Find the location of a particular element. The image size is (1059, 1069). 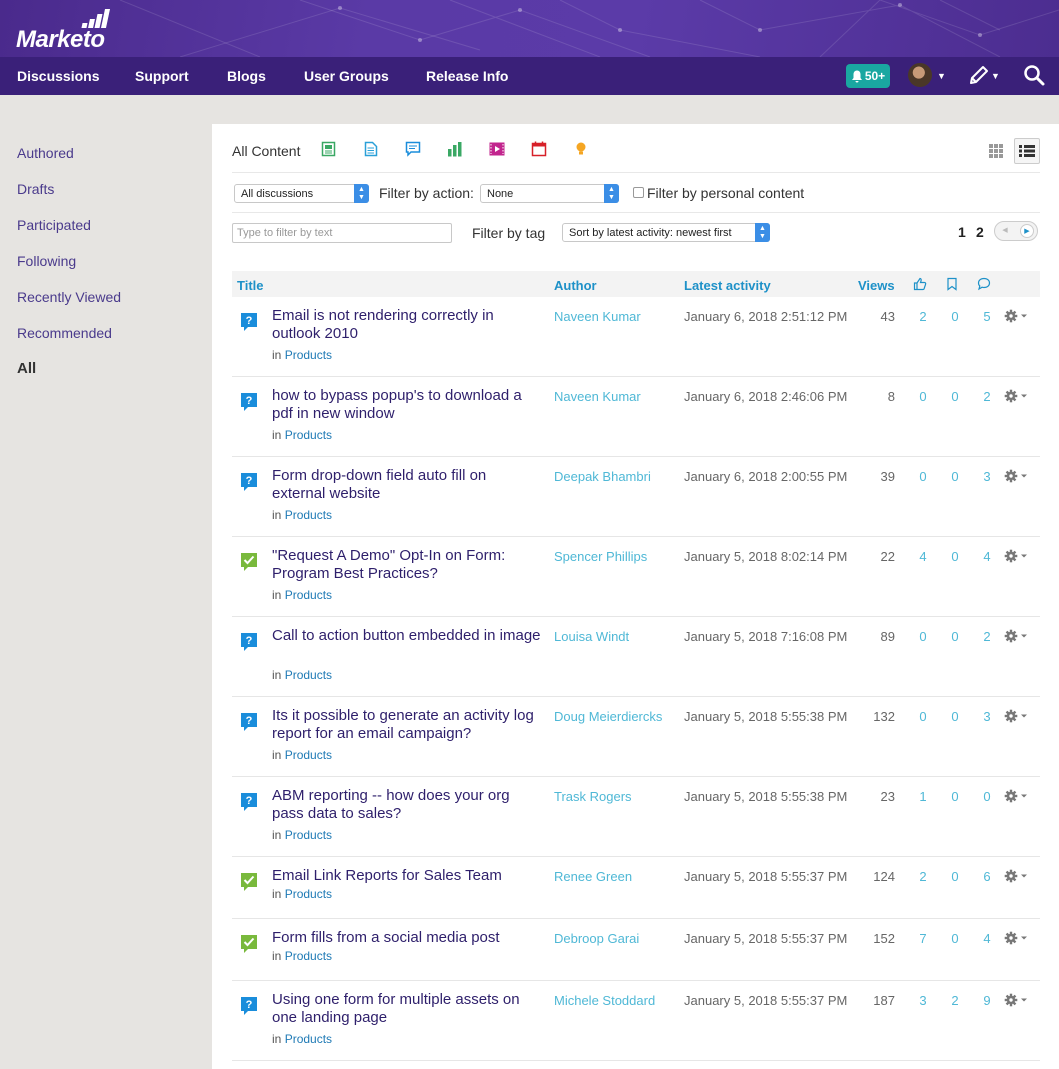

sidebar-item-drafts: Drafts is located at coordinates (35, 189).